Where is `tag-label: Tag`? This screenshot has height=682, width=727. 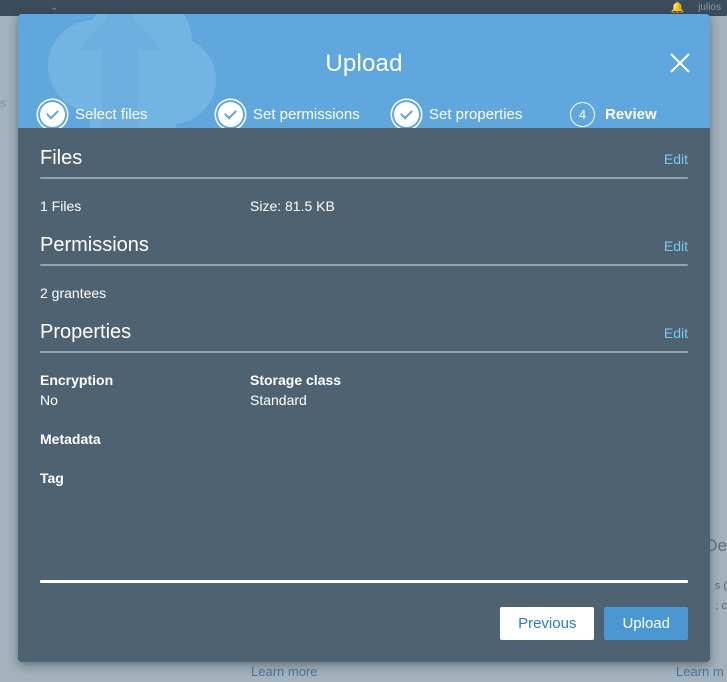
tag-label: Tag is located at coordinates (52, 478).